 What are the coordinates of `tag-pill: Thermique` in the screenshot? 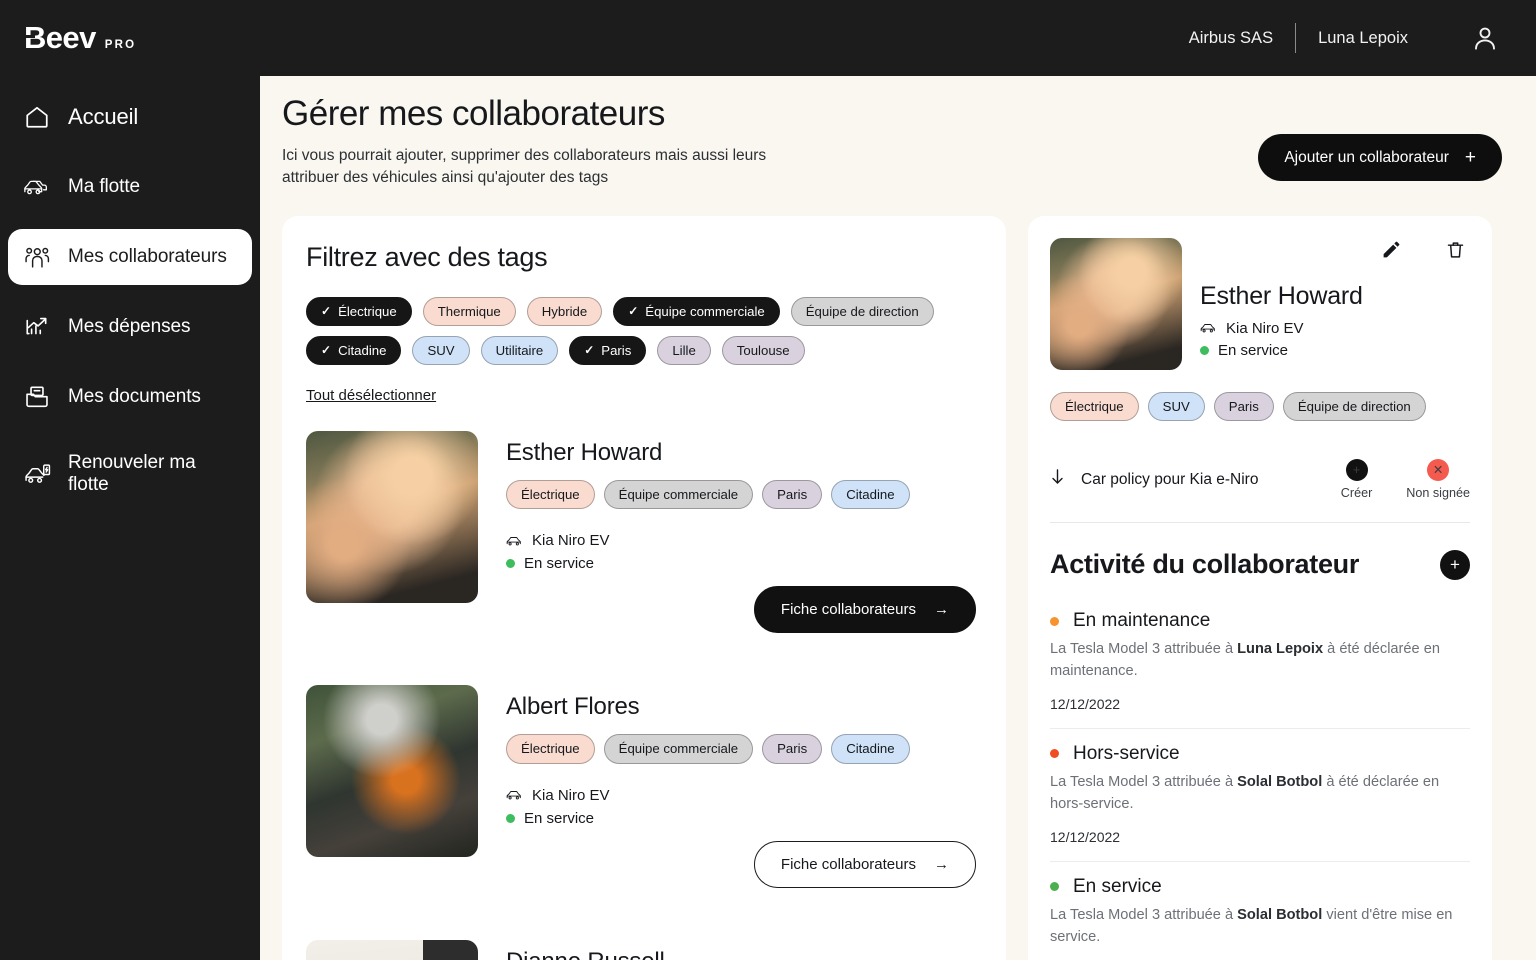 It's located at (469, 311).